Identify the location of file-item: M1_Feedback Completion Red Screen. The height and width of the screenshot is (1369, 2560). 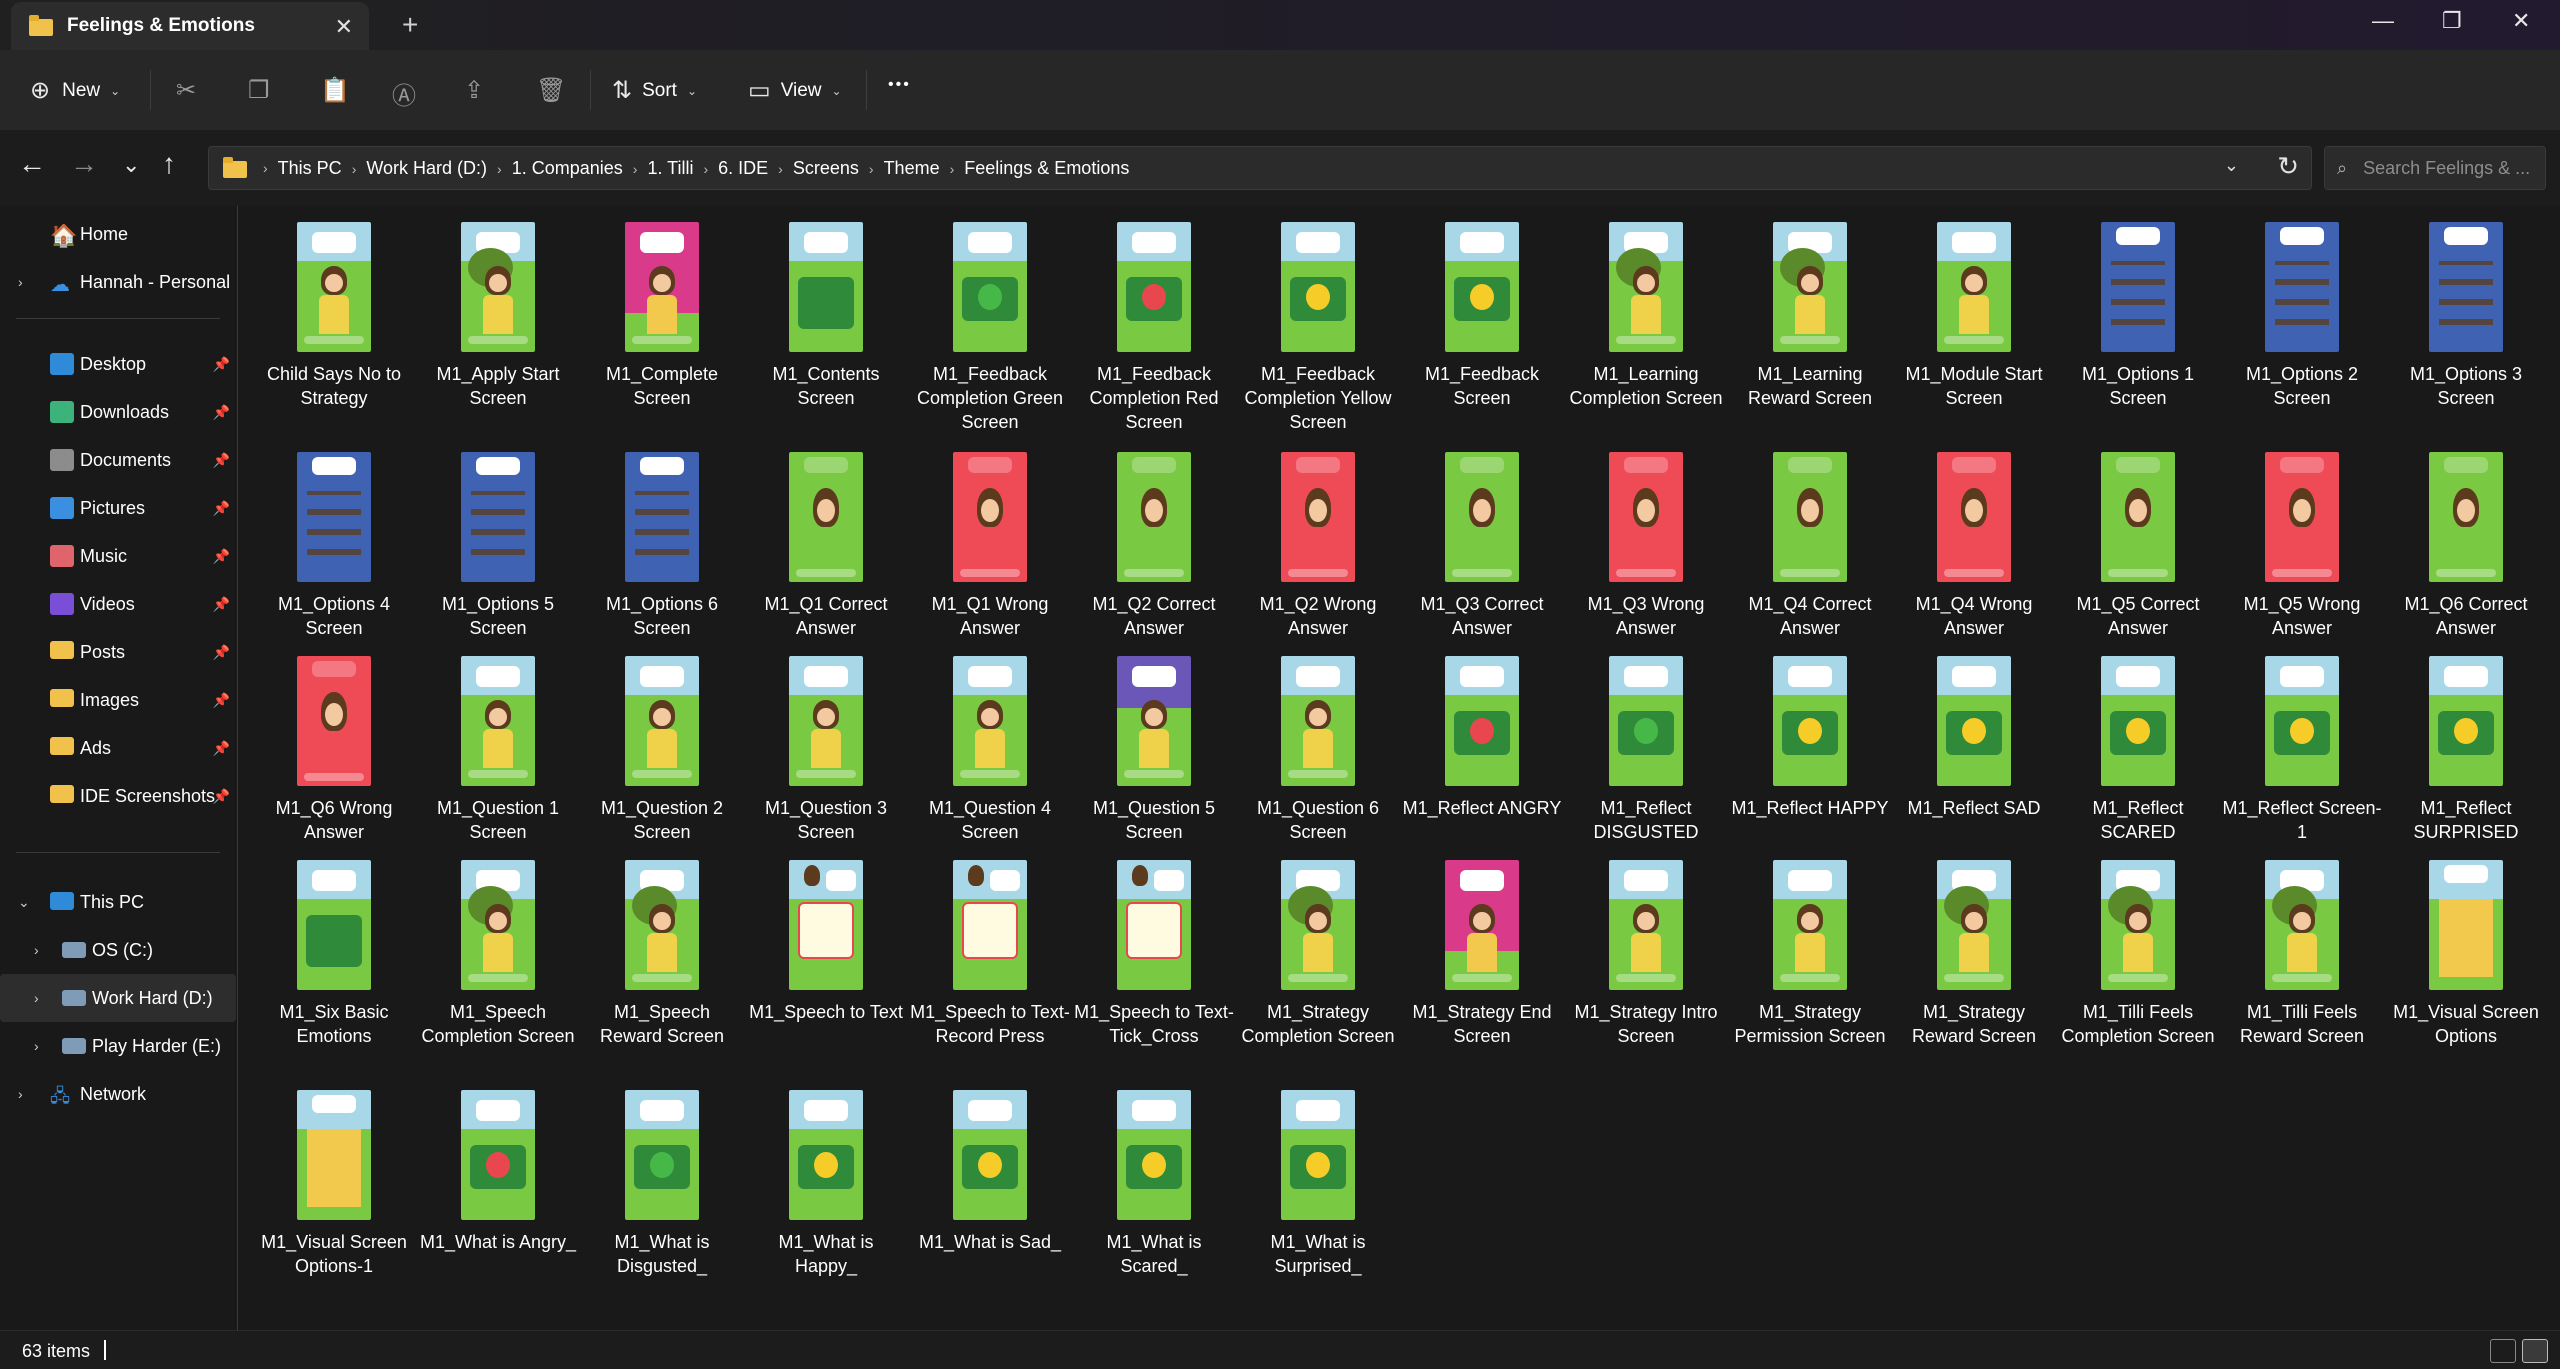
(1154, 328).